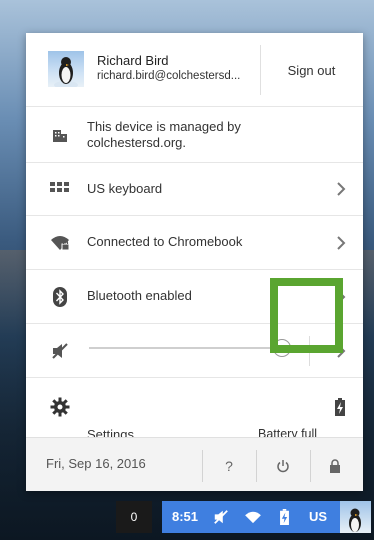  I want to click on footer: Fri, Sep 16, 2016 ?, so click(194, 464).